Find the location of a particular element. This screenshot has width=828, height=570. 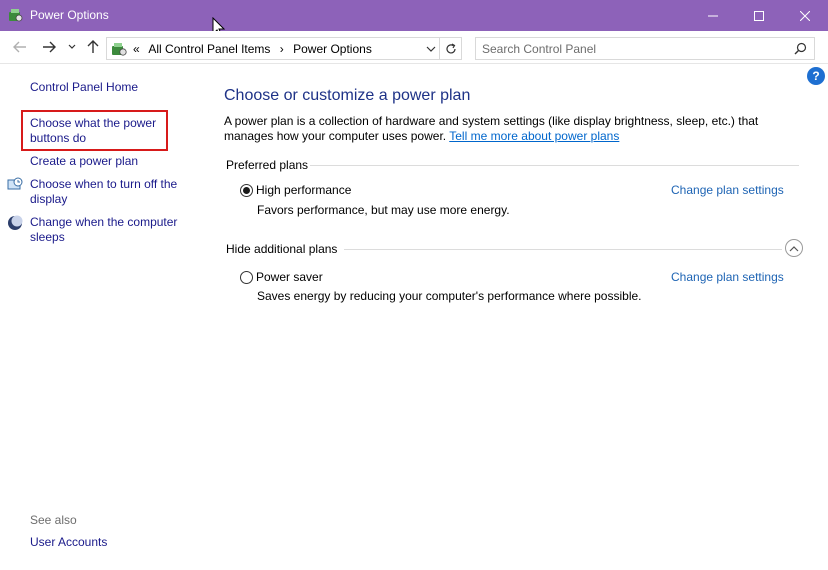

title-bar: Power Options is located at coordinates (414, 15).